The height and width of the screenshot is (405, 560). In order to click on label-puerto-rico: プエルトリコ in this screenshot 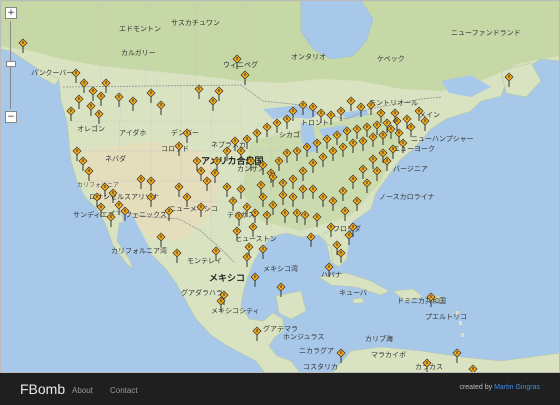, I will do `click(446, 317)`.